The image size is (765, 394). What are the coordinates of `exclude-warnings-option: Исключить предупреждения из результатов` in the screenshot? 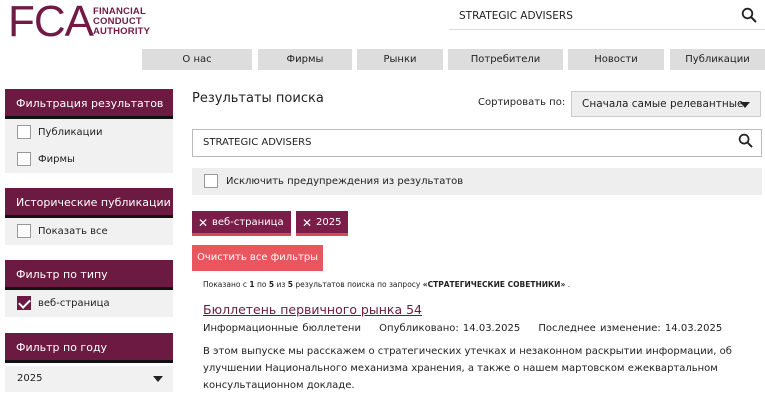 It's located at (477, 181).